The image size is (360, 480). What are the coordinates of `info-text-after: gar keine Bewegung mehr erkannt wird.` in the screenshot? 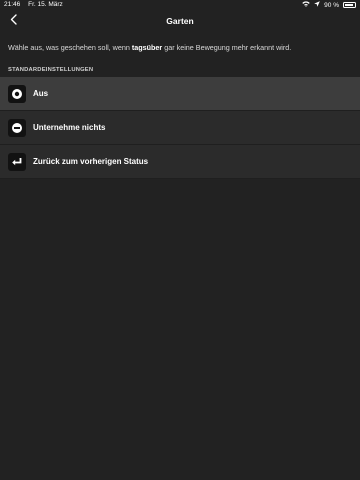 It's located at (227, 47).